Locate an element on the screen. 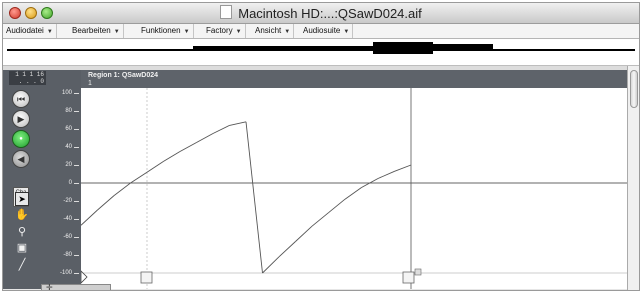  menu-label: Funktionen is located at coordinates (161, 30).